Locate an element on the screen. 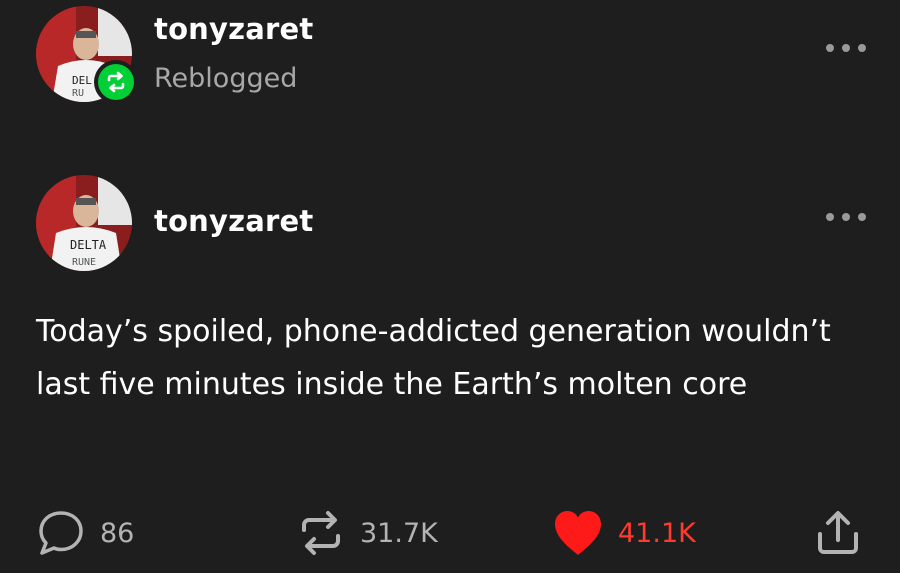 This screenshot has height=573, width=900. author-avatar: DELTA RUNE is located at coordinates (84, 223).